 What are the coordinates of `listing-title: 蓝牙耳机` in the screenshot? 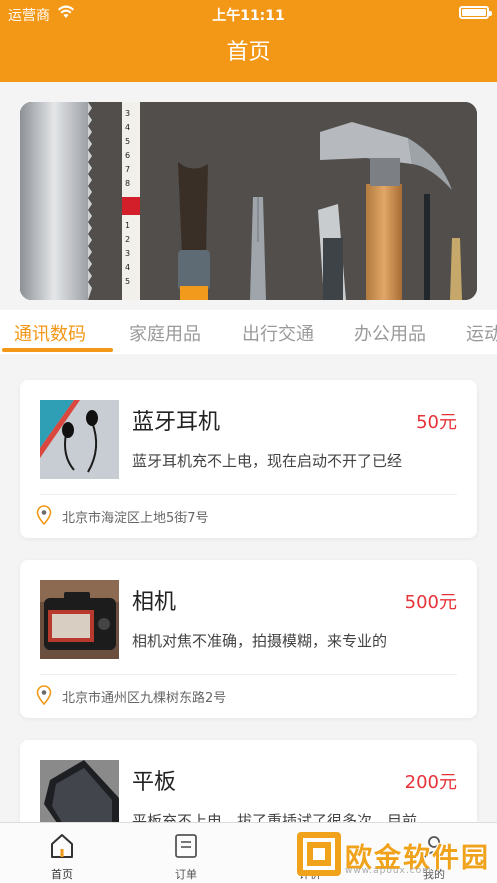 It's located at (176, 422).